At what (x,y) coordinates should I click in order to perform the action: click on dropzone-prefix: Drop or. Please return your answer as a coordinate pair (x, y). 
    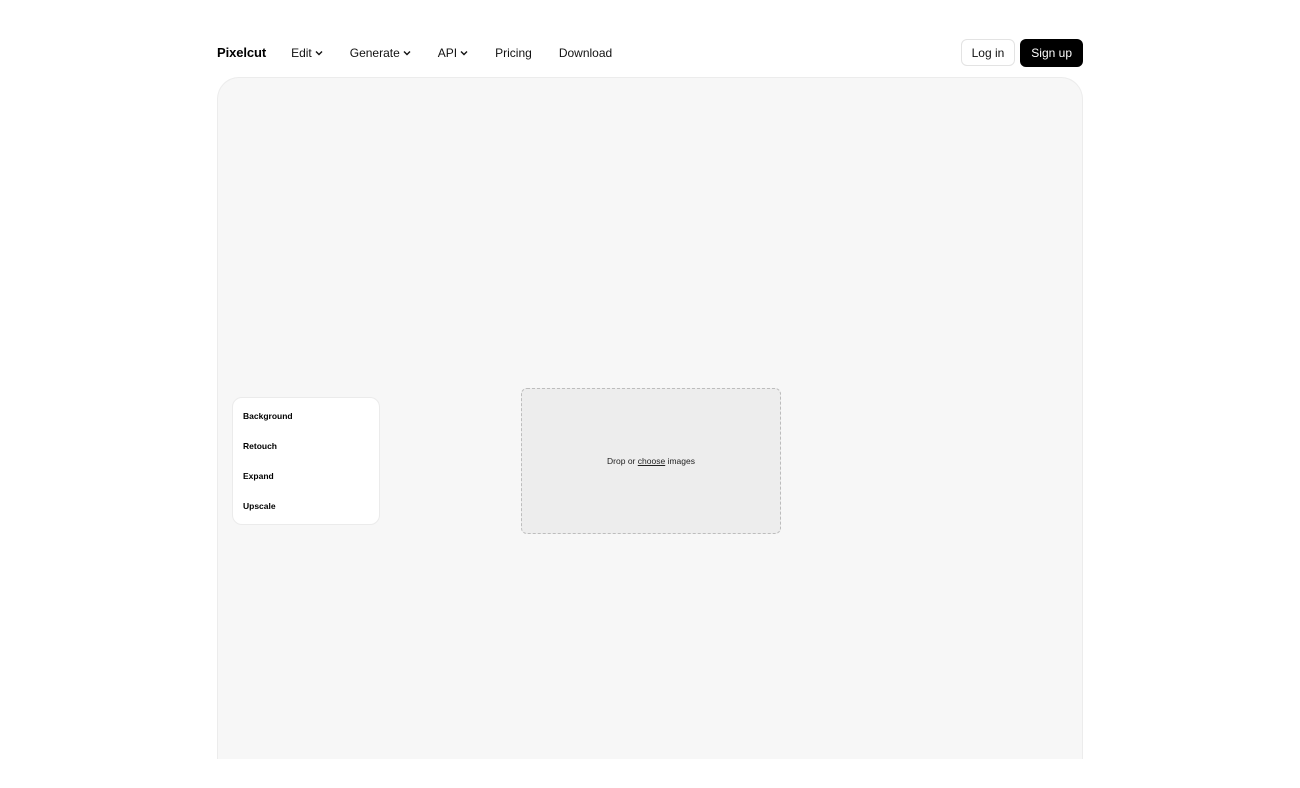
    Looking at the image, I should click on (622, 461).